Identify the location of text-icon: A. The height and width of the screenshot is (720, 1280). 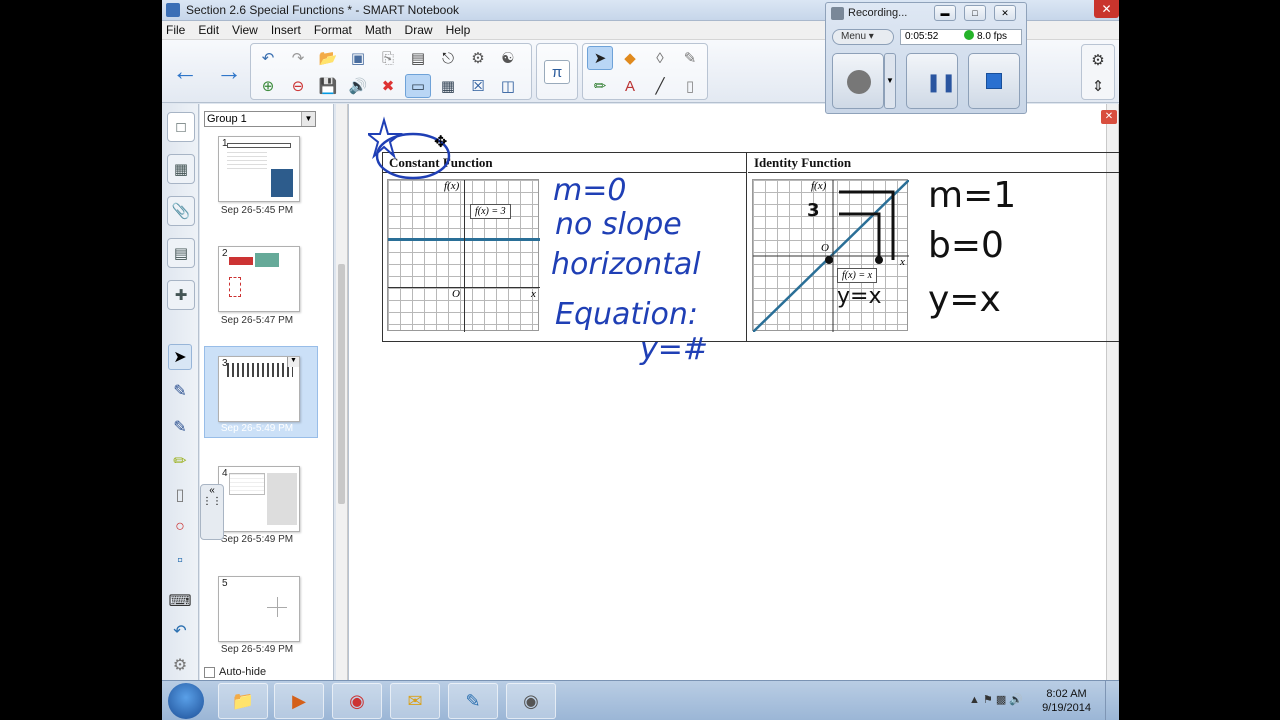
(630, 86).